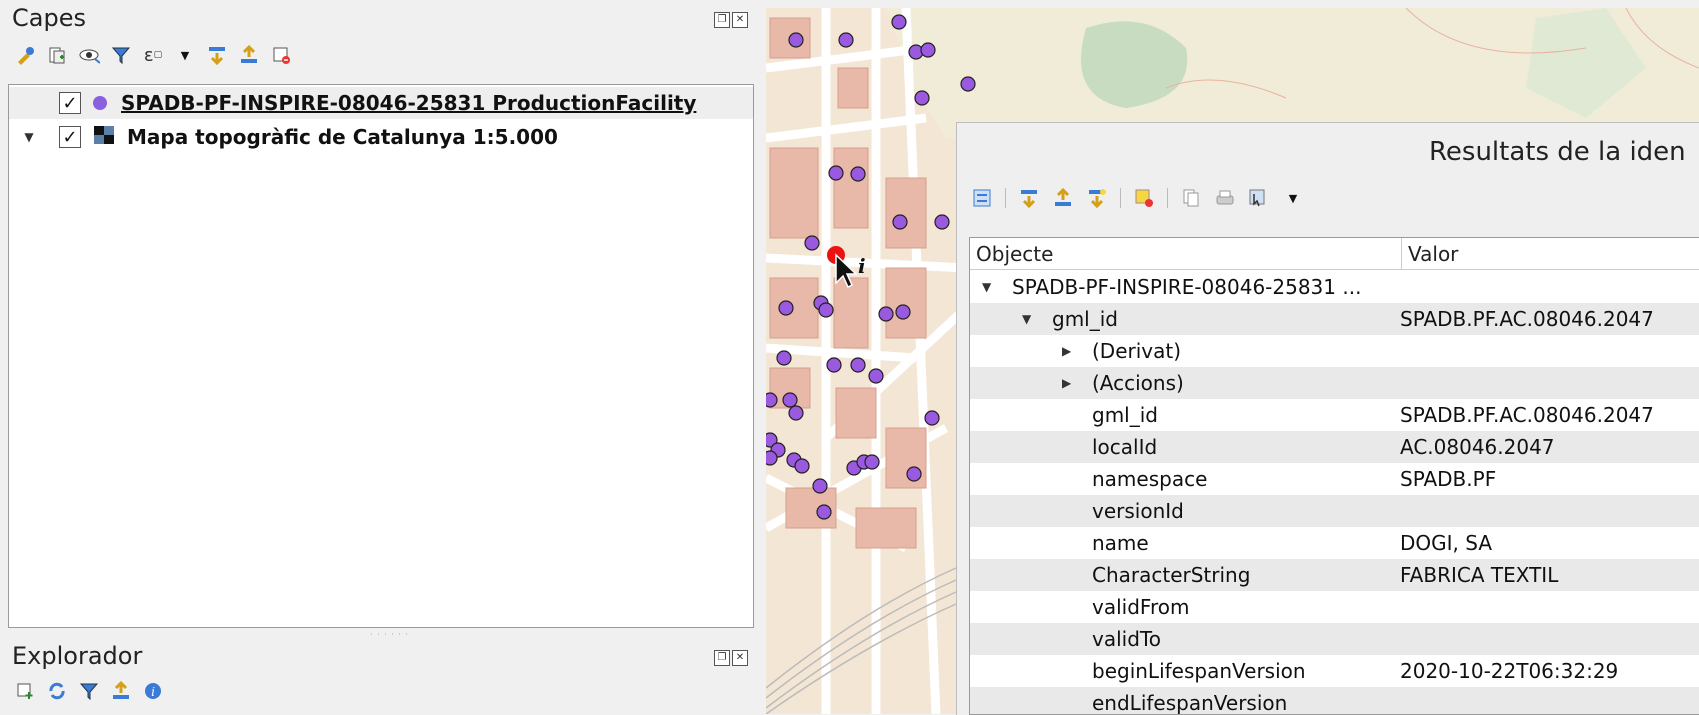  Describe the element at coordinates (25, 55) in the screenshot. I see `style-manager-icon` at that location.